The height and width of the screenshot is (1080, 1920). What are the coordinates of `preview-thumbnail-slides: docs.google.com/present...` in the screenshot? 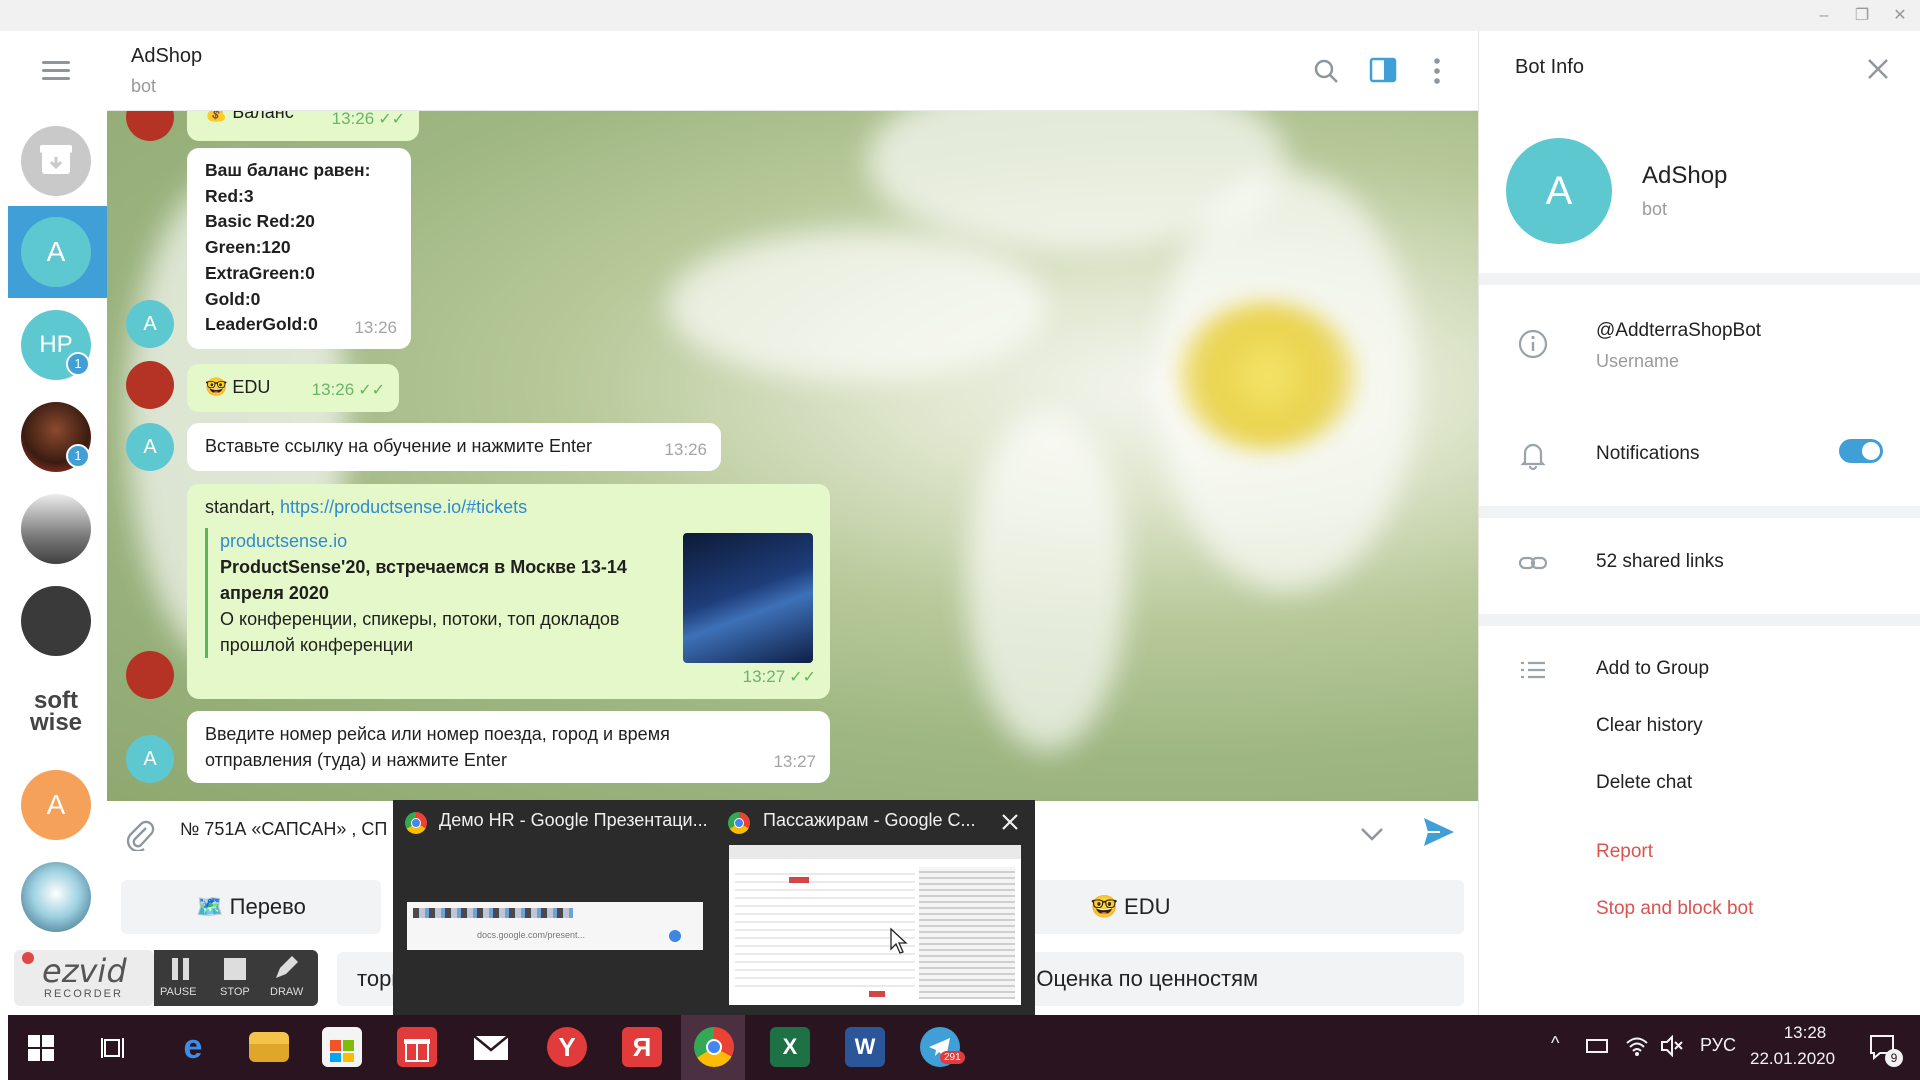 It's located at (555, 926).